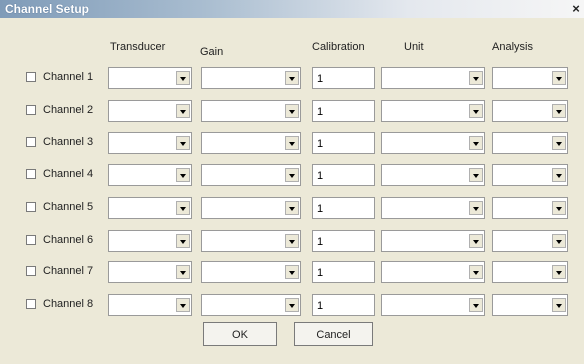 This screenshot has width=584, height=364. I want to click on cancel-button: Cancel, so click(333, 334).